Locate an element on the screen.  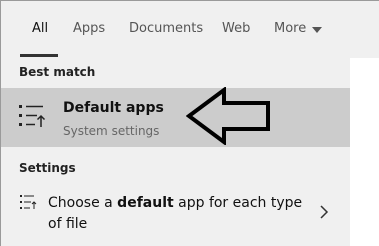
best-match-title: Default apps is located at coordinates (113, 108).